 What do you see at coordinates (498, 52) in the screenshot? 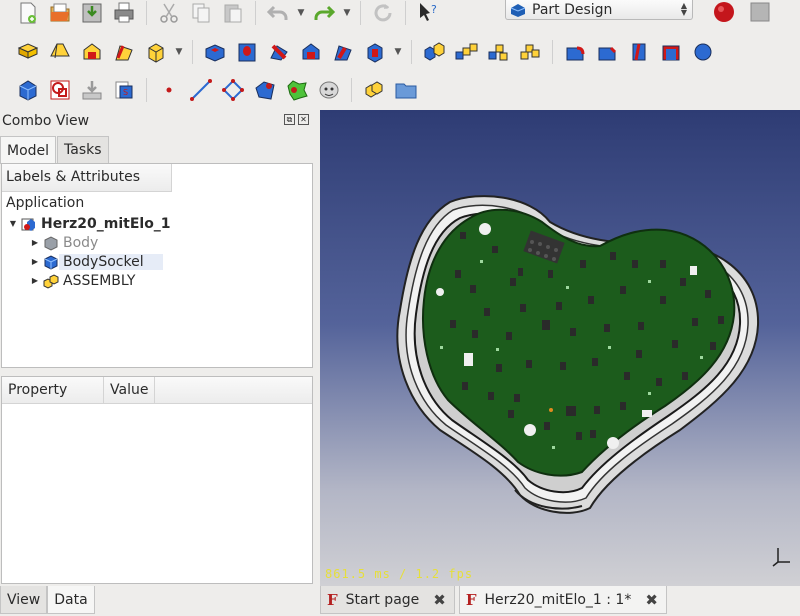
I see `polar-pattern-icon` at bounding box center [498, 52].